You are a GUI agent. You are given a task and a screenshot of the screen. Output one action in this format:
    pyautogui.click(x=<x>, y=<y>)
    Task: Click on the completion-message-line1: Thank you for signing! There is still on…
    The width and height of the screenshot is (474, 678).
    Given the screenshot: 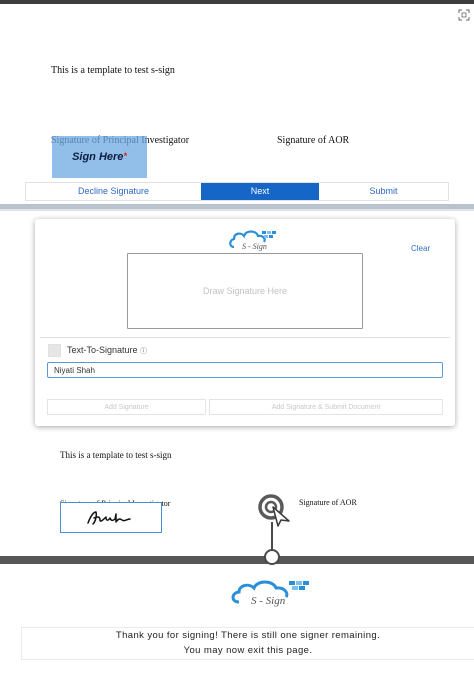 What is the action you would take?
    pyautogui.click(x=248, y=635)
    